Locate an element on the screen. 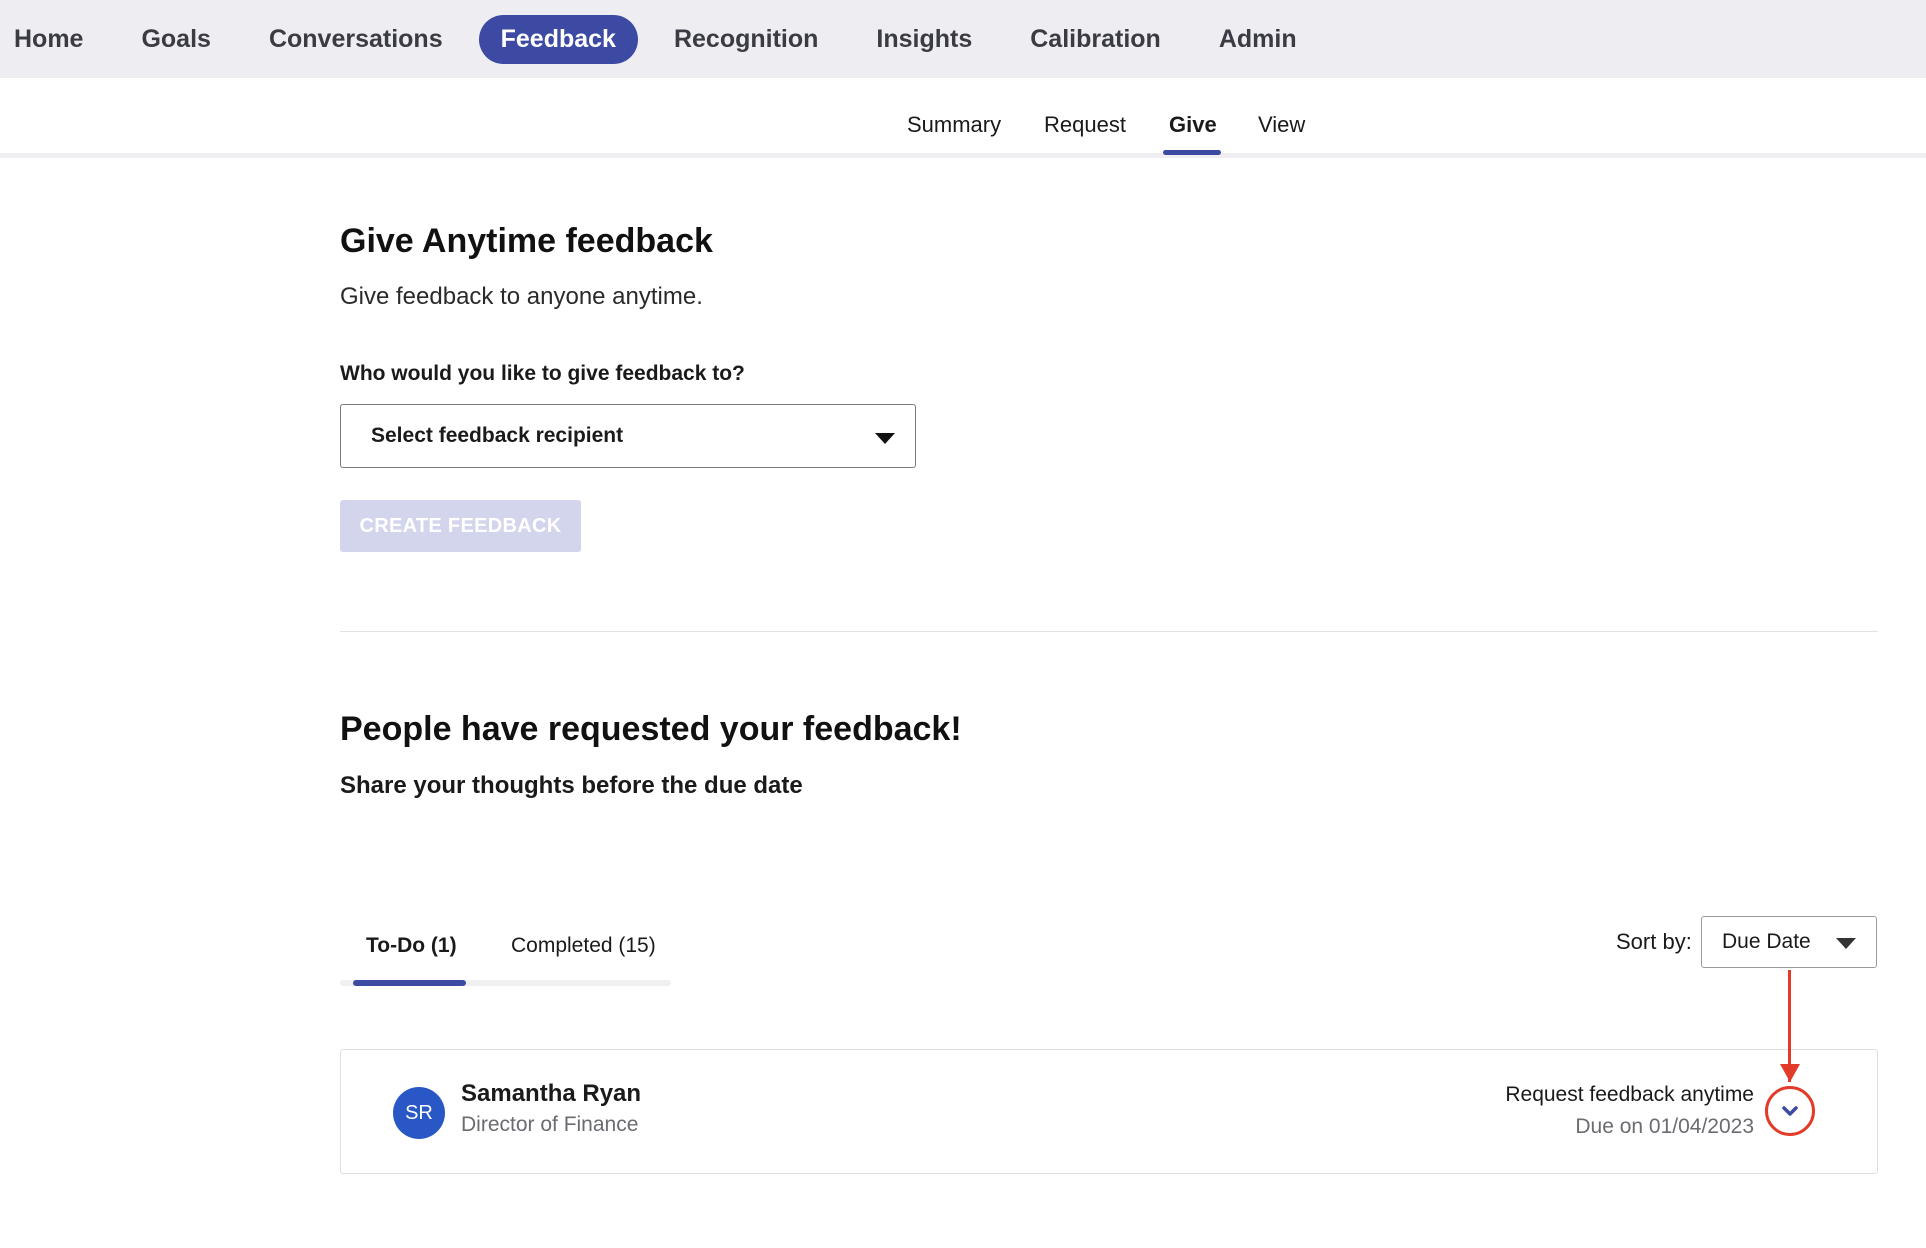  nav-calibration: Calibration is located at coordinates (1095, 39).